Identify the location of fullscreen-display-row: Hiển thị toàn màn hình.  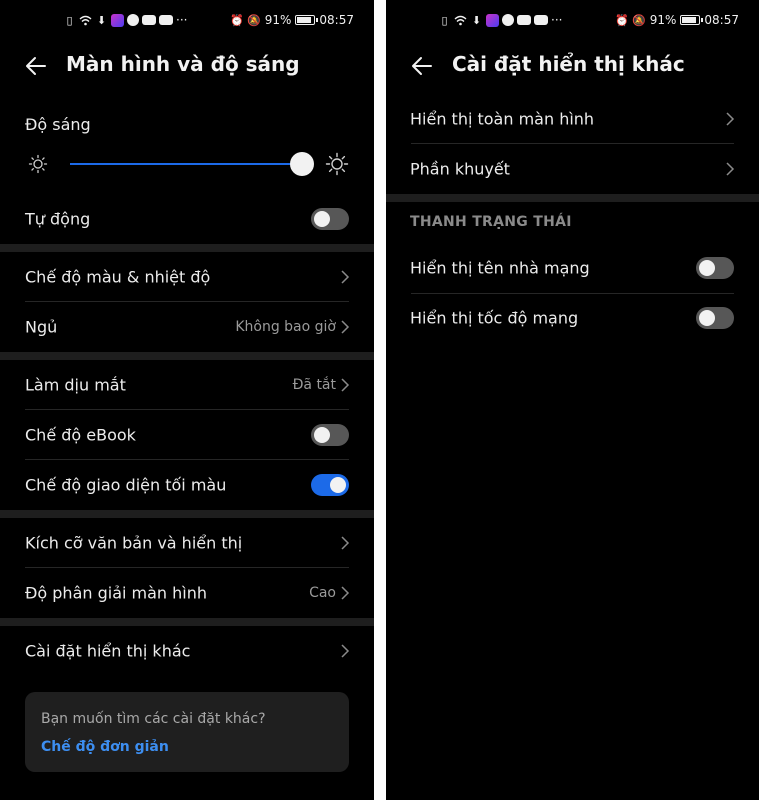
(572, 119).